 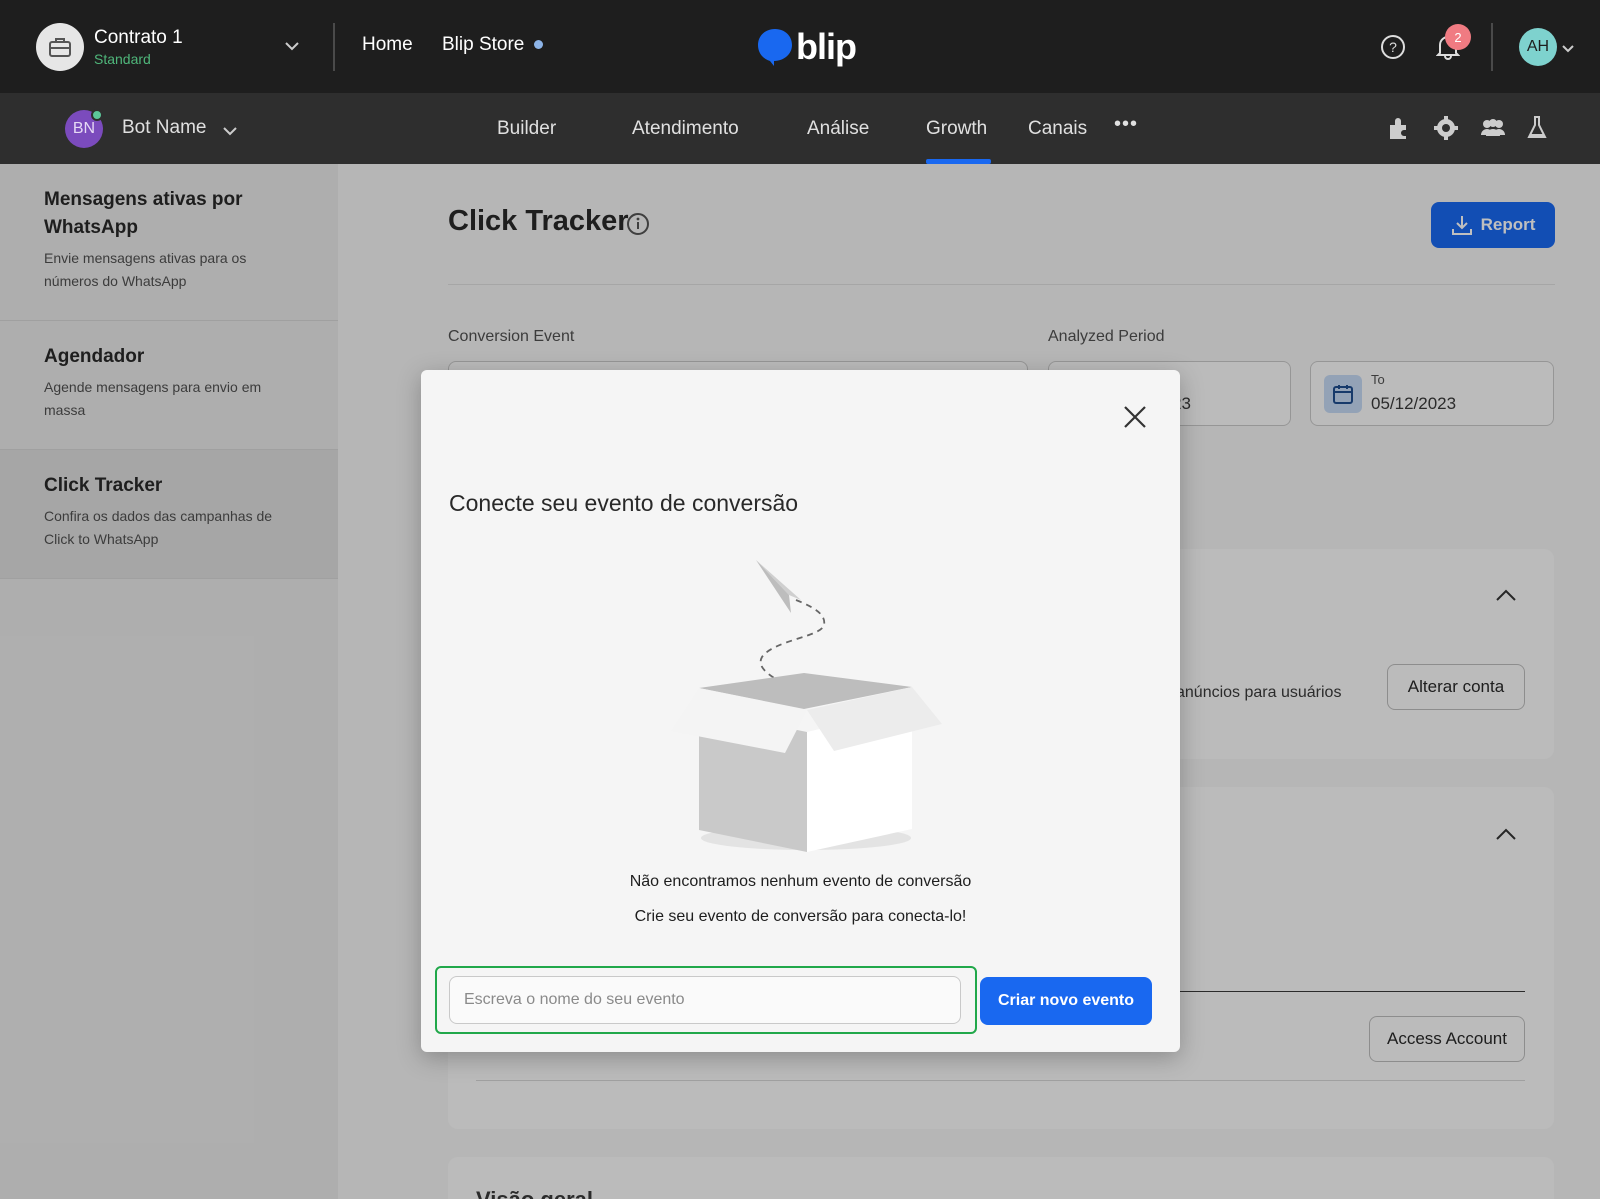 What do you see at coordinates (1493, 130) in the screenshot?
I see `team-icon` at bounding box center [1493, 130].